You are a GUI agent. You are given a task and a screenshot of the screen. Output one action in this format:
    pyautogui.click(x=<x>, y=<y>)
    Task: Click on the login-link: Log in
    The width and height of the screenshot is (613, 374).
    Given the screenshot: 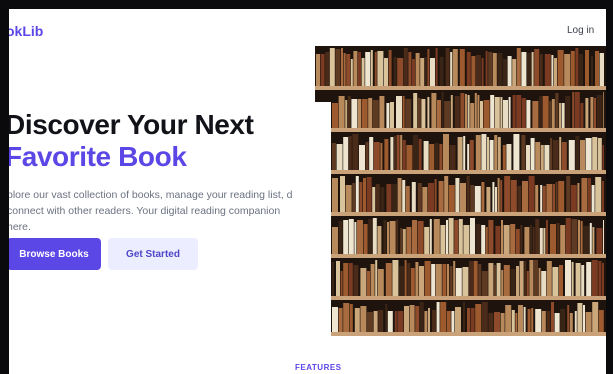 What is the action you would take?
    pyautogui.click(x=580, y=30)
    